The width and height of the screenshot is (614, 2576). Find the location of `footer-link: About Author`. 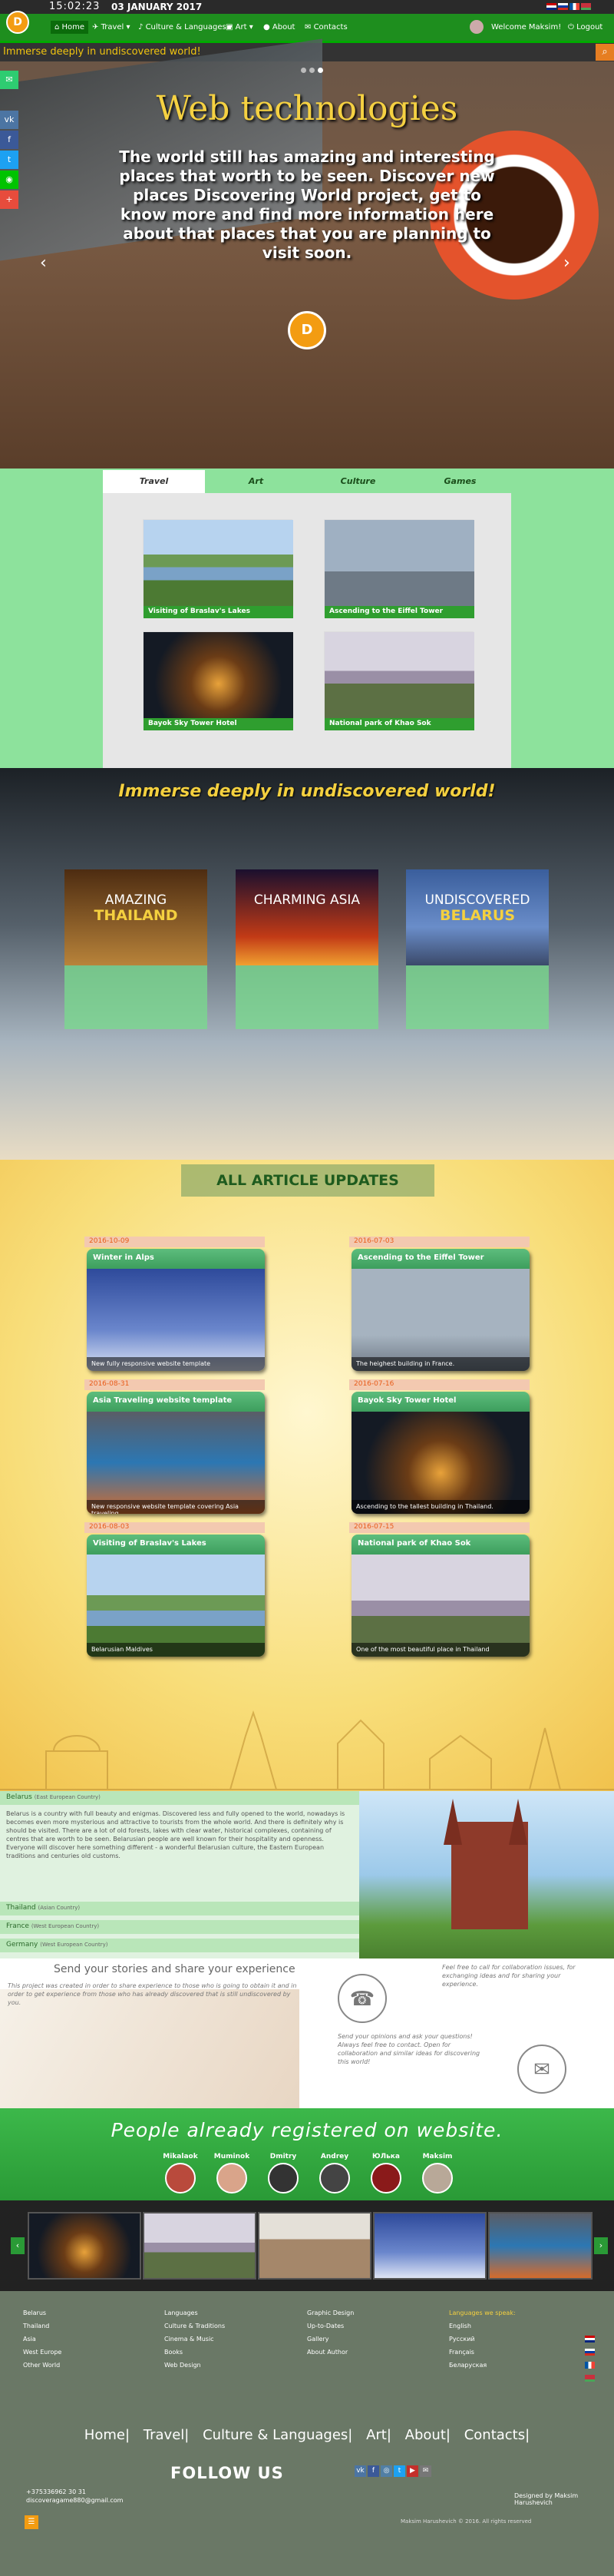

footer-link: About Author is located at coordinates (330, 2352).